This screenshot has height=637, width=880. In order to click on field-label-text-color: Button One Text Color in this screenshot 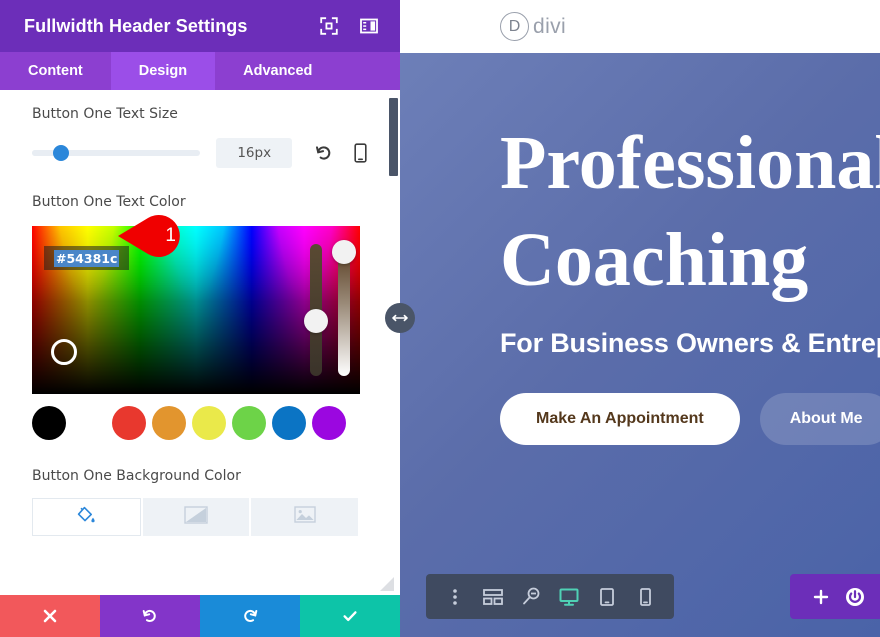, I will do `click(109, 202)`.